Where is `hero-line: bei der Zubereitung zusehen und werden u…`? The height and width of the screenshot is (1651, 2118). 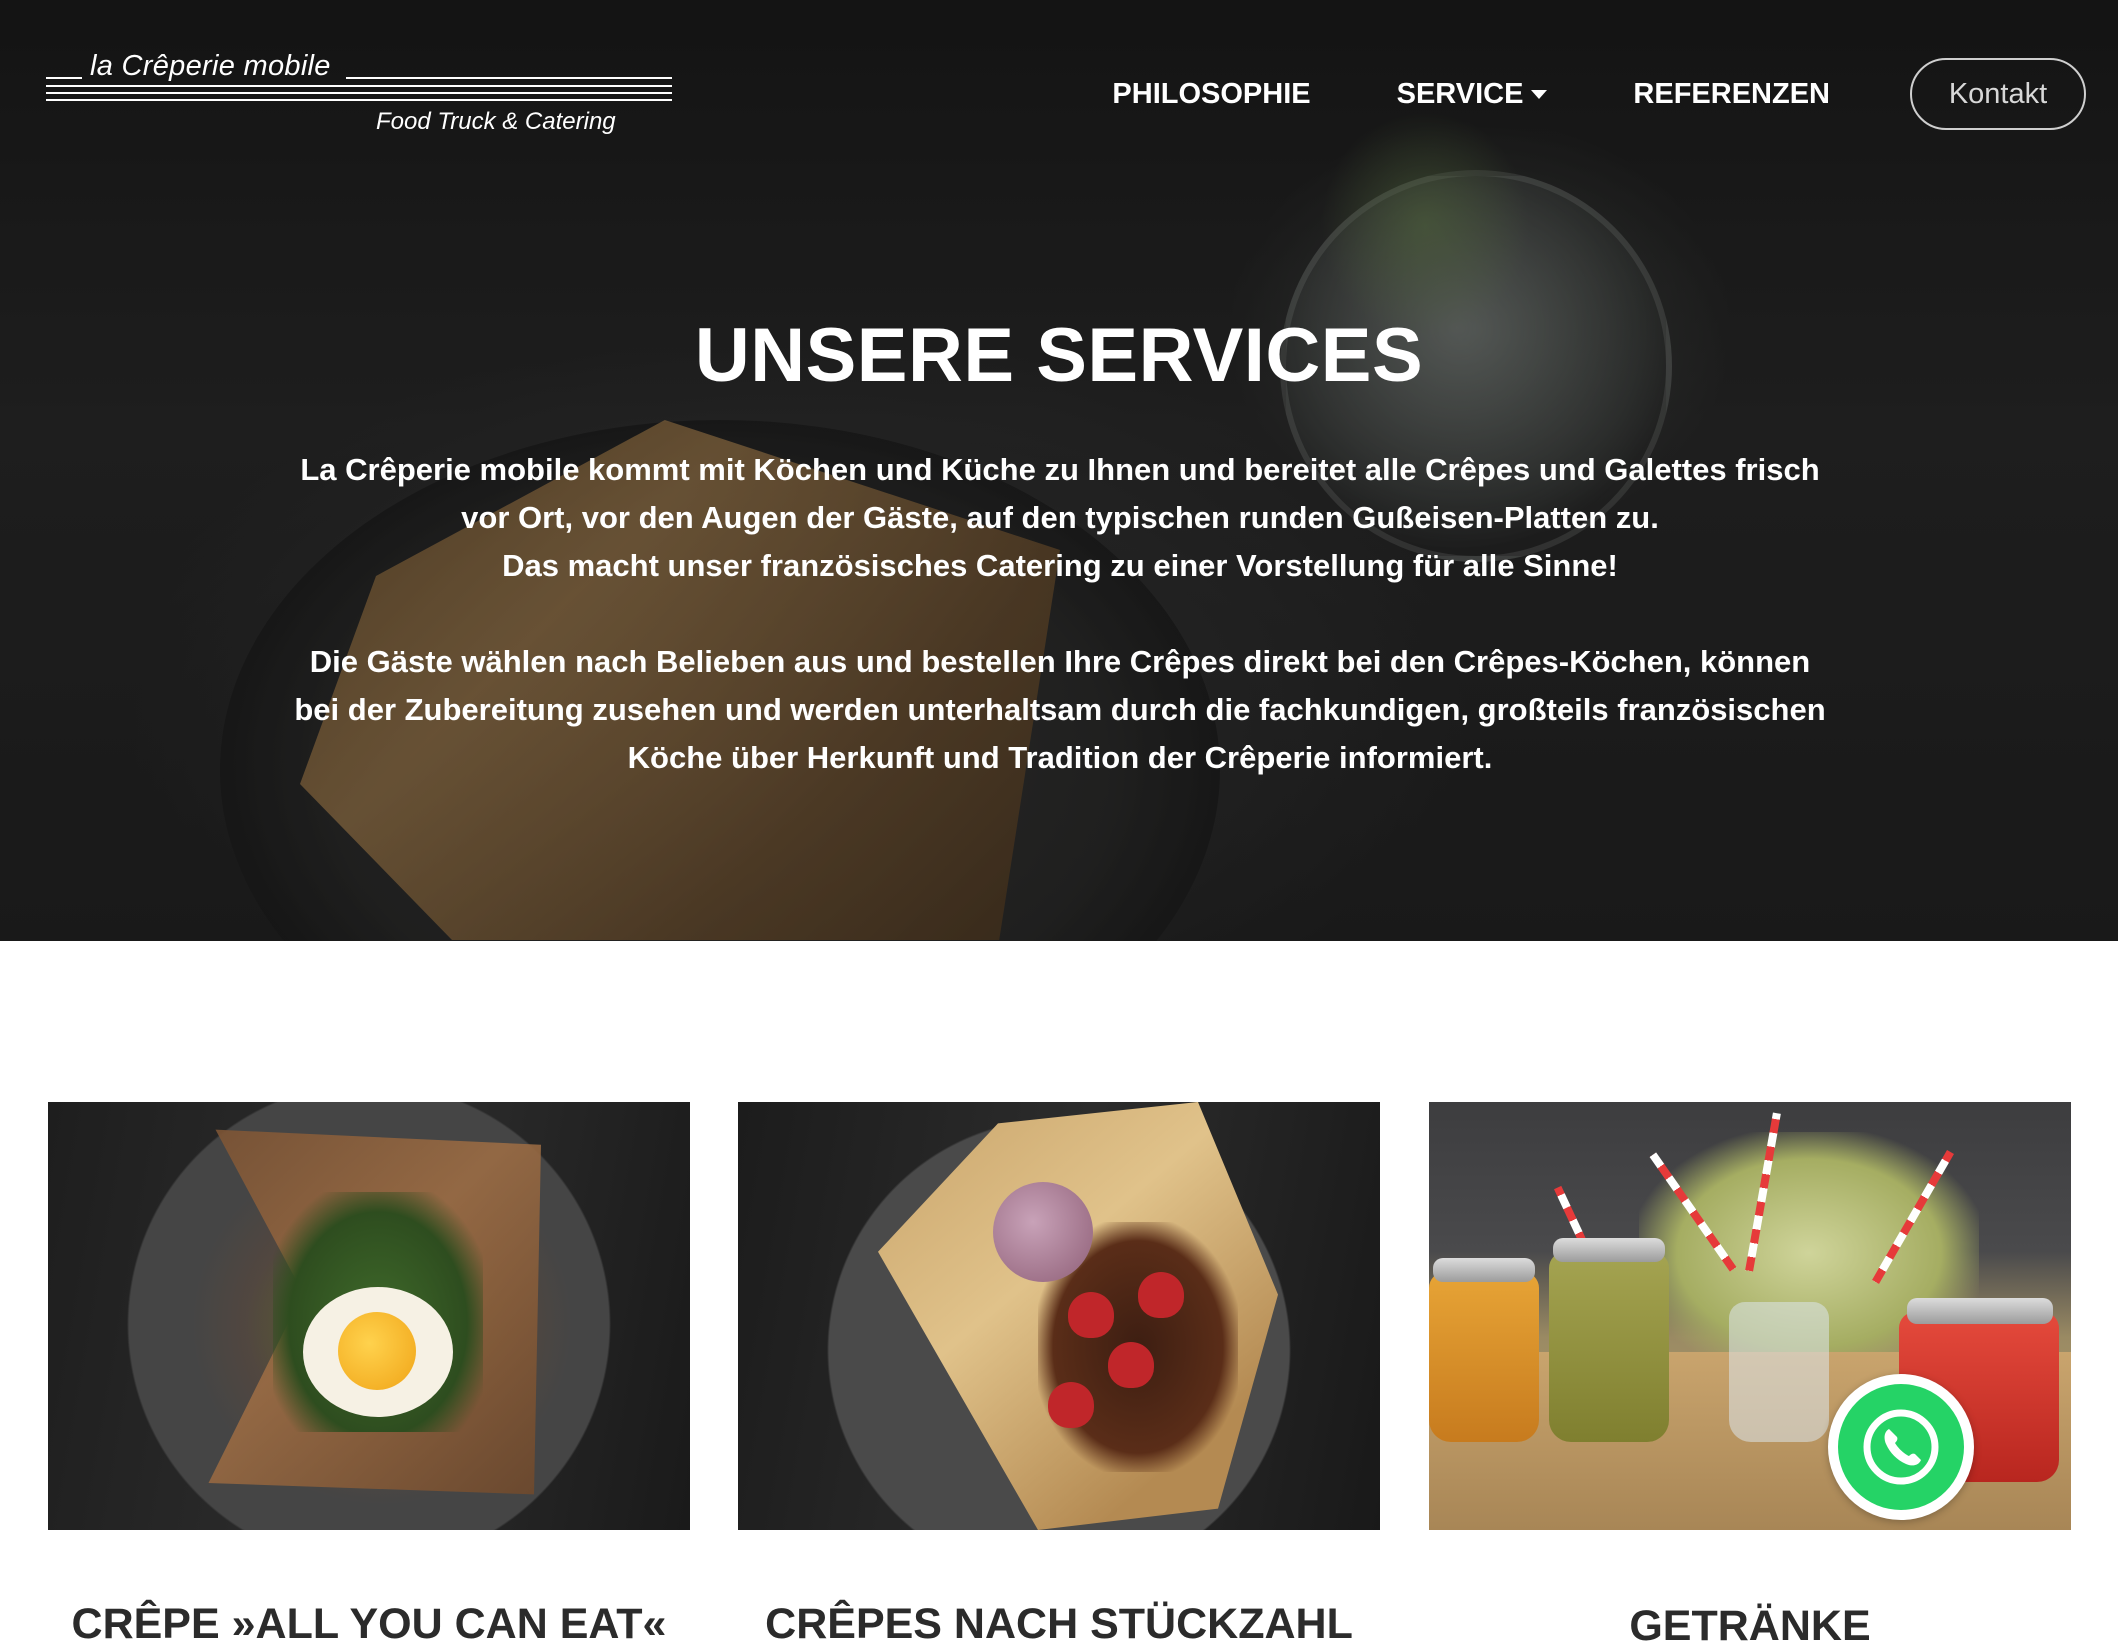 hero-line: bei der Zubereitung zusehen und werden u… is located at coordinates (1060, 709).